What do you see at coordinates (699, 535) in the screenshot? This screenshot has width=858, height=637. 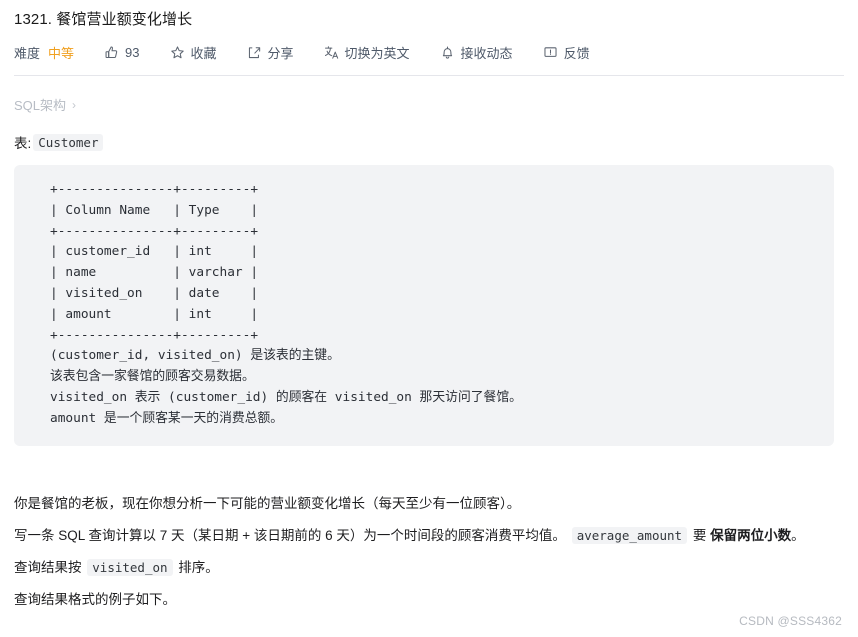 I see `paragraph-task-text-2: 要` at bounding box center [699, 535].